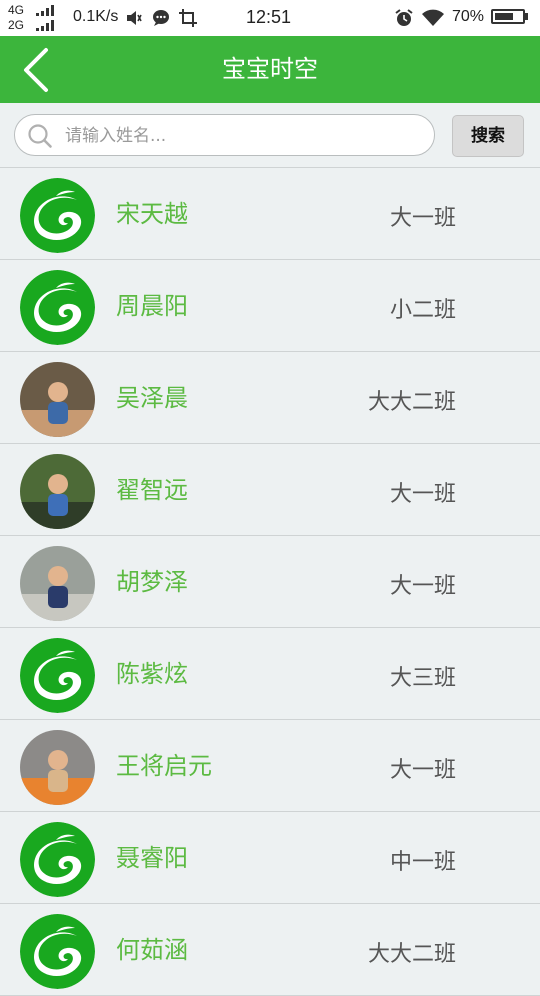 The width and height of the screenshot is (540, 996). What do you see at coordinates (433, 17) in the screenshot?
I see `wifi-icon` at bounding box center [433, 17].